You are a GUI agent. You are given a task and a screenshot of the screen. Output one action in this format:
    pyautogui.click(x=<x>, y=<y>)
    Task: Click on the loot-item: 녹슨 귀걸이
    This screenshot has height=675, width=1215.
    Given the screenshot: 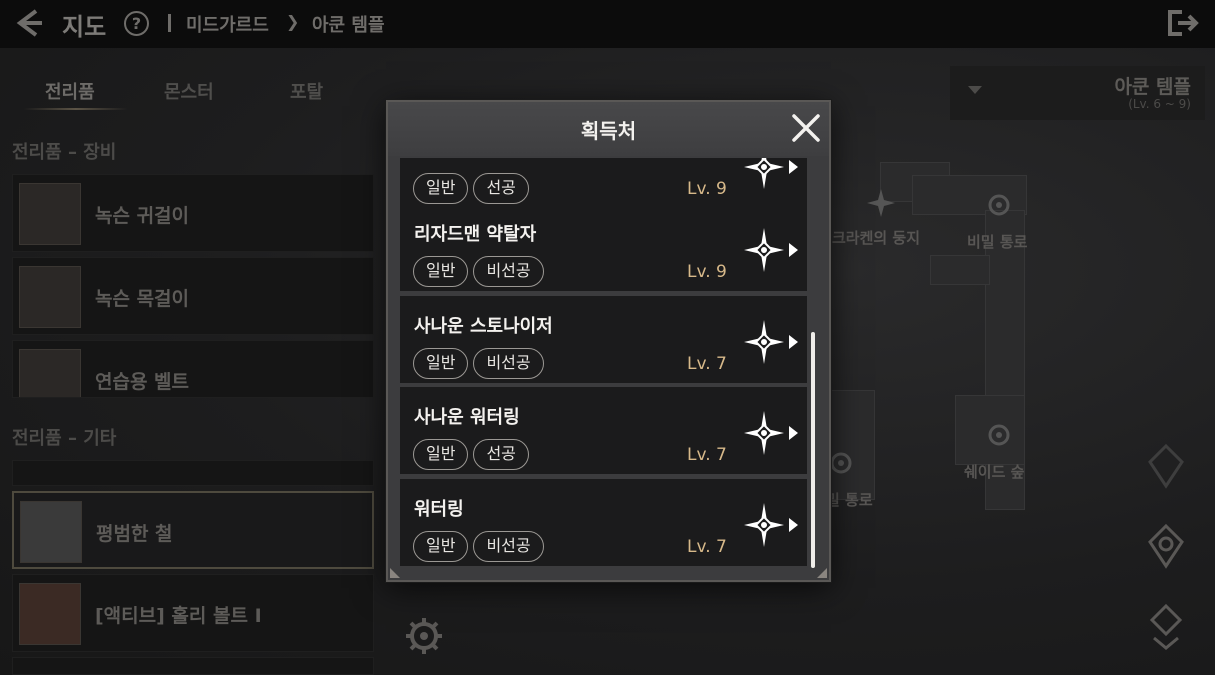 What is the action you would take?
    pyautogui.click(x=193, y=213)
    